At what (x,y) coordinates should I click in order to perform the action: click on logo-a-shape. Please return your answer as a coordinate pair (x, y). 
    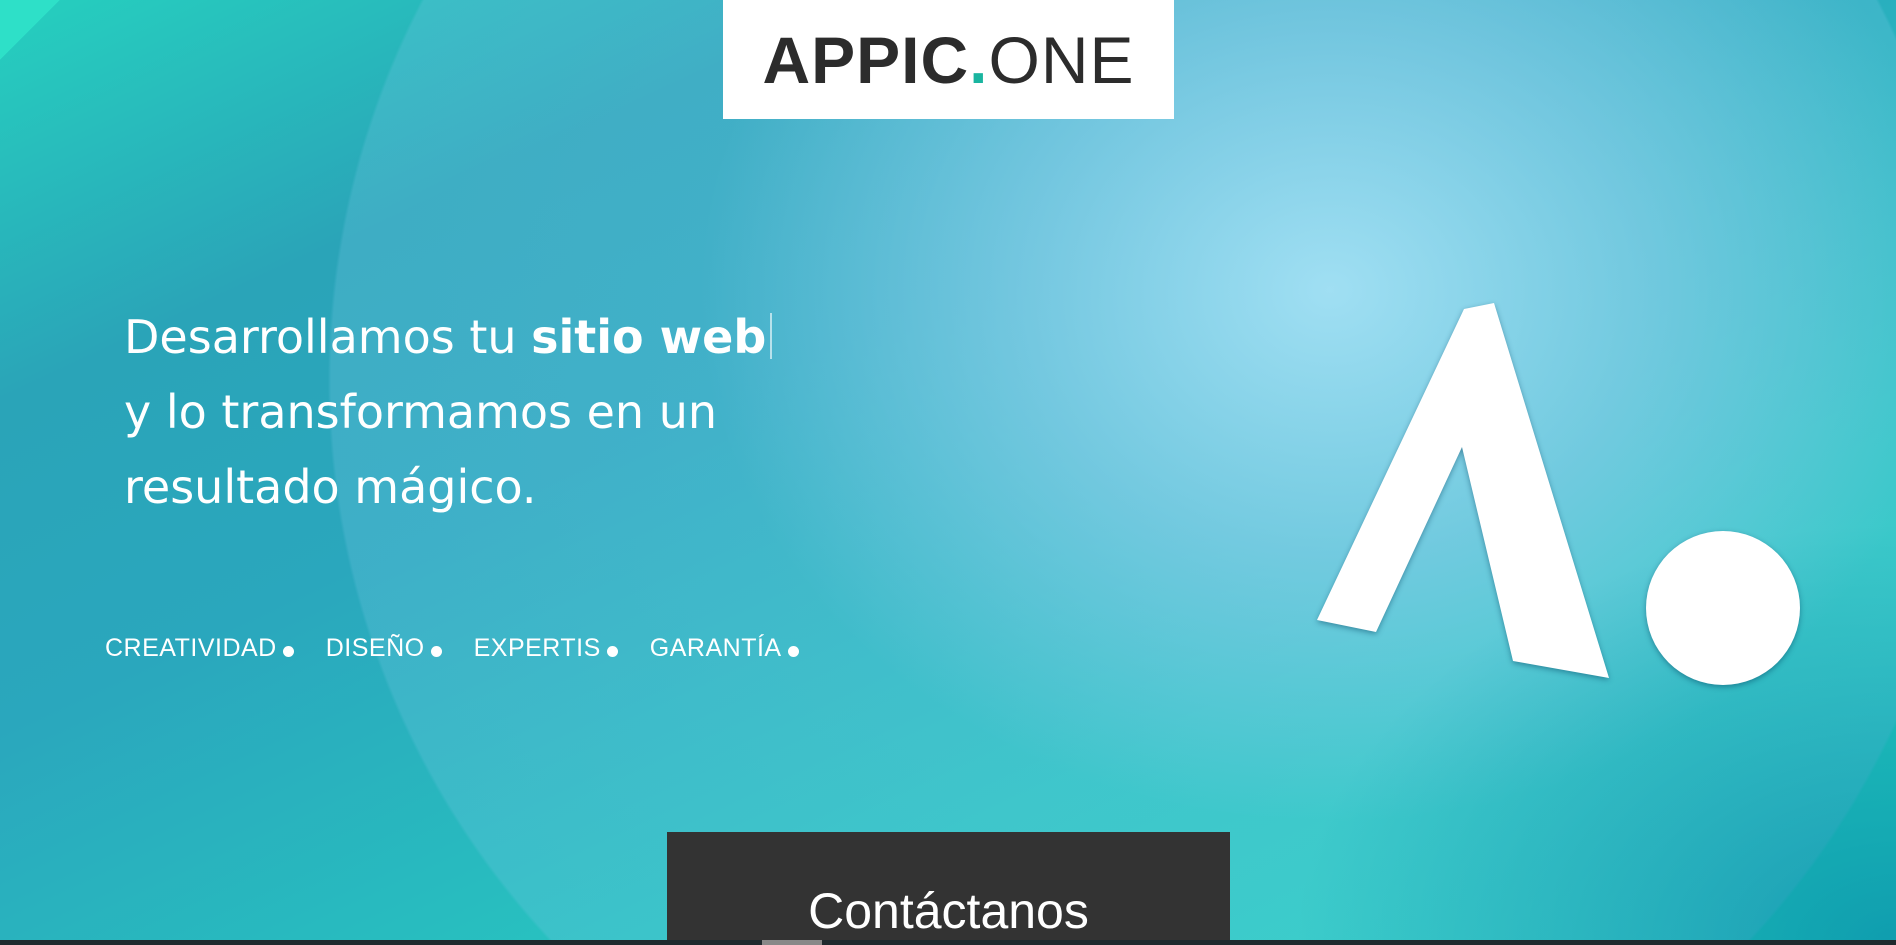
    Looking at the image, I should click on (1463, 490).